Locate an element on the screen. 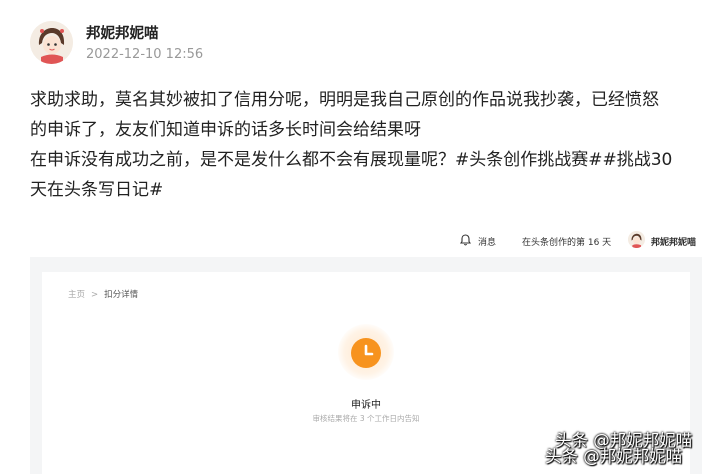  post-body-line: 的申诉了，友友们知道申诉的话多长时间会给结果呀 is located at coordinates (225, 130).